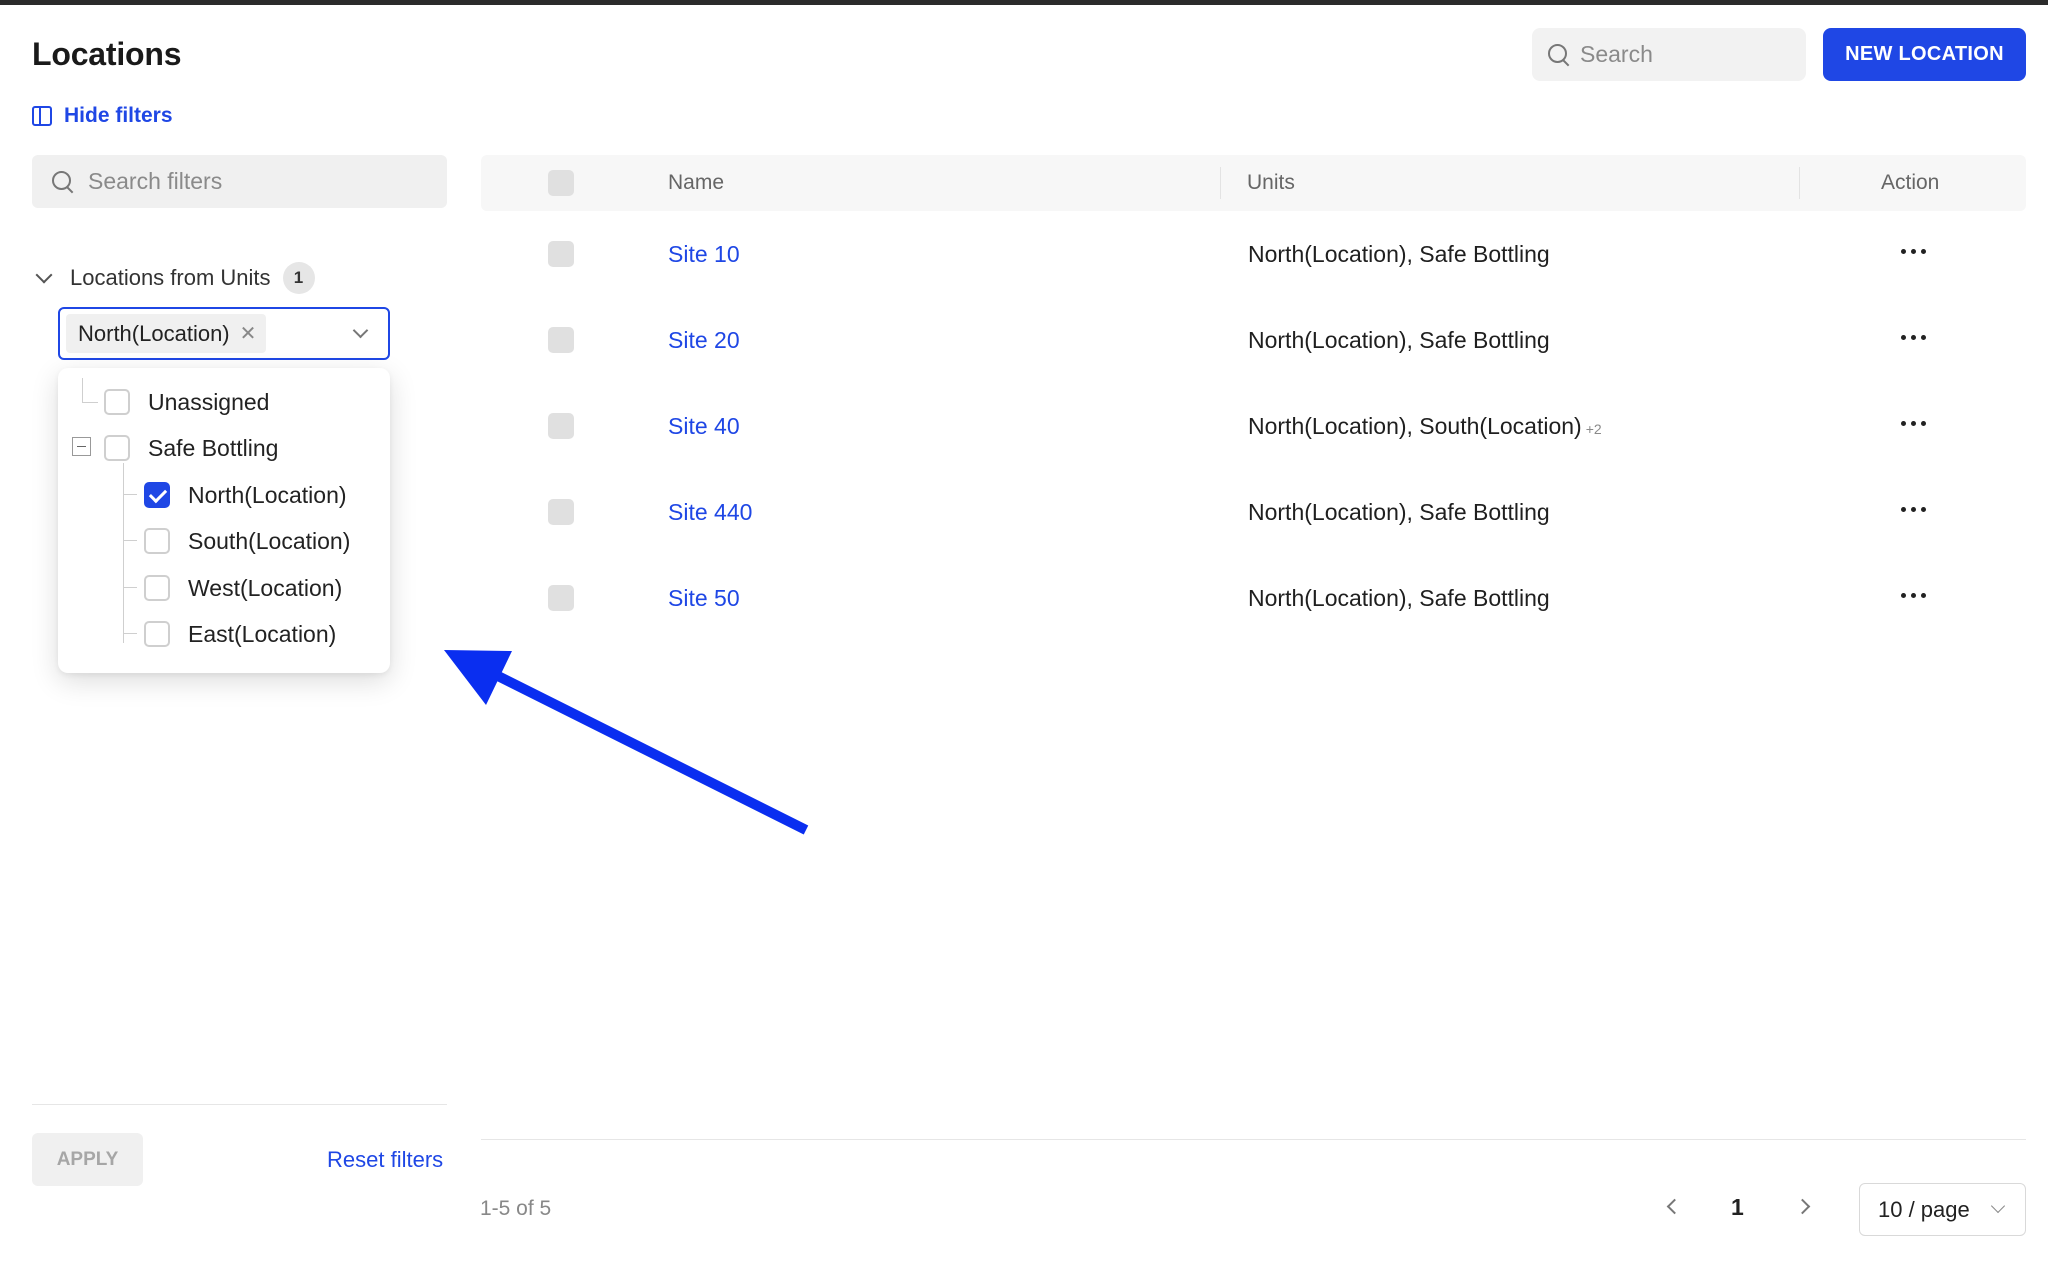  What do you see at coordinates (298, 278) in the screenshot?
I see `filter-count-badge: 1` at bounding box center [298, 278].